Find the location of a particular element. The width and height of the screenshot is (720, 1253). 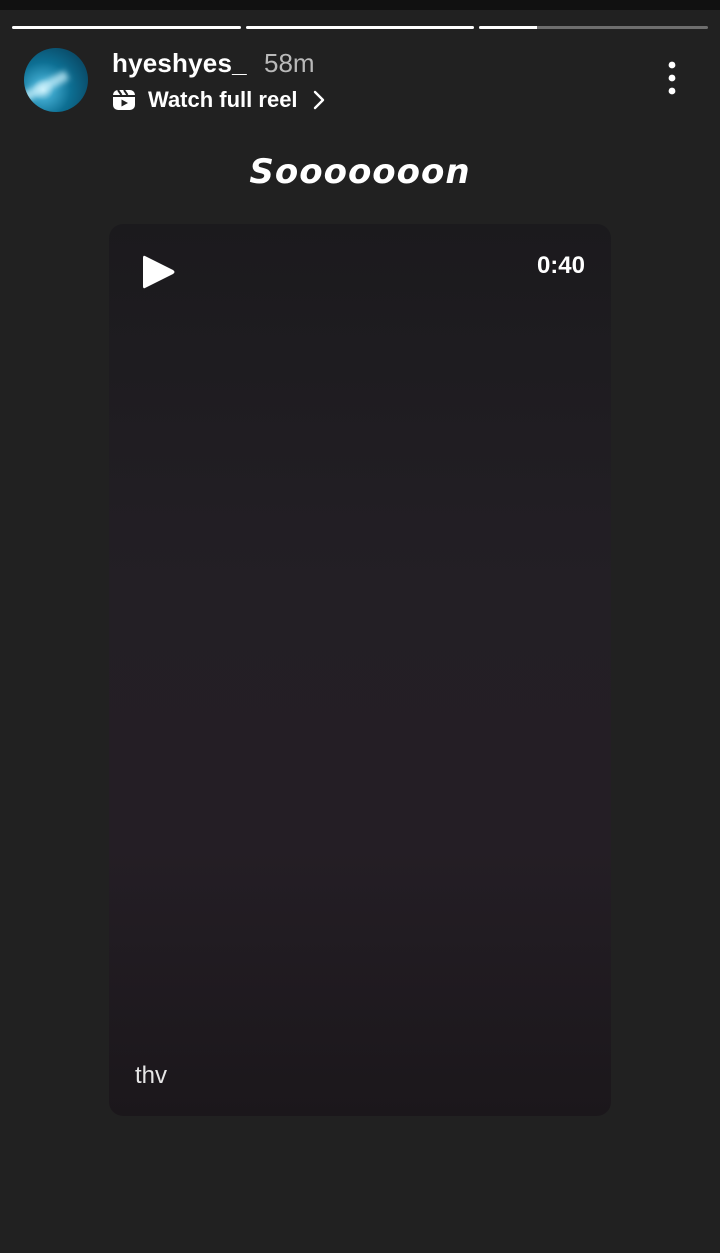

post-time: 58m is located at coordinates (289, 63).